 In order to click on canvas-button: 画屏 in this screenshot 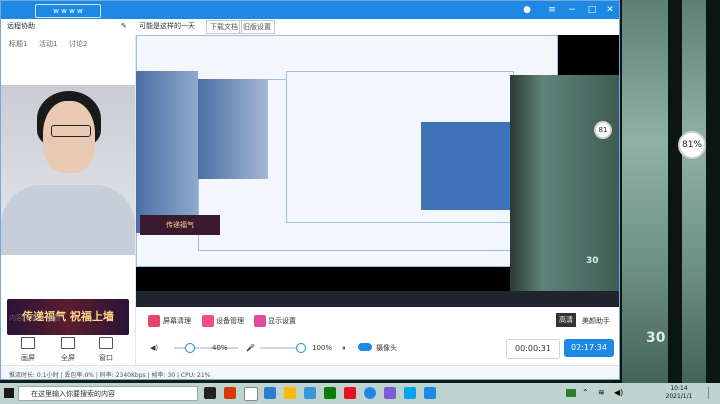, I will do `click(28, 350)`.